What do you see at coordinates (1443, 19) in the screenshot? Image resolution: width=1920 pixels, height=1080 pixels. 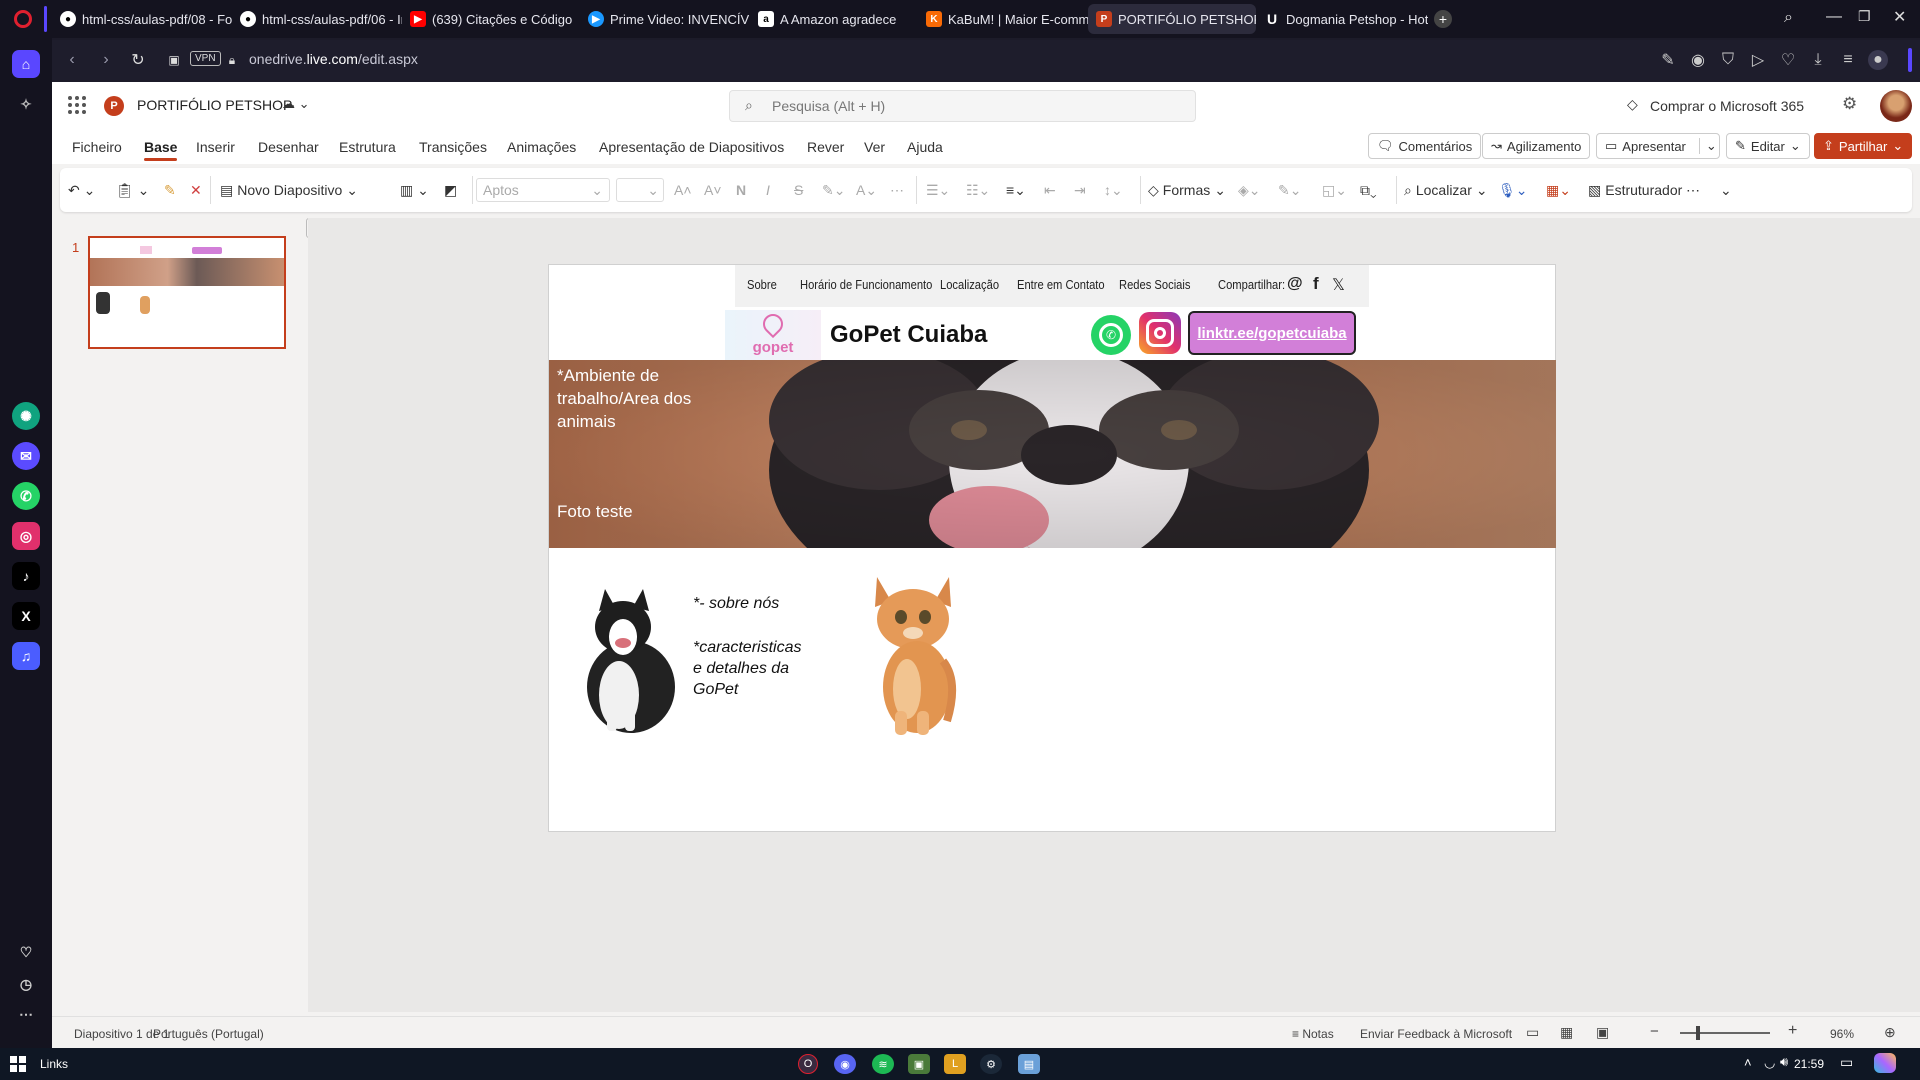 I see `new-tab-button: +` at bounding box center [1443, 19].